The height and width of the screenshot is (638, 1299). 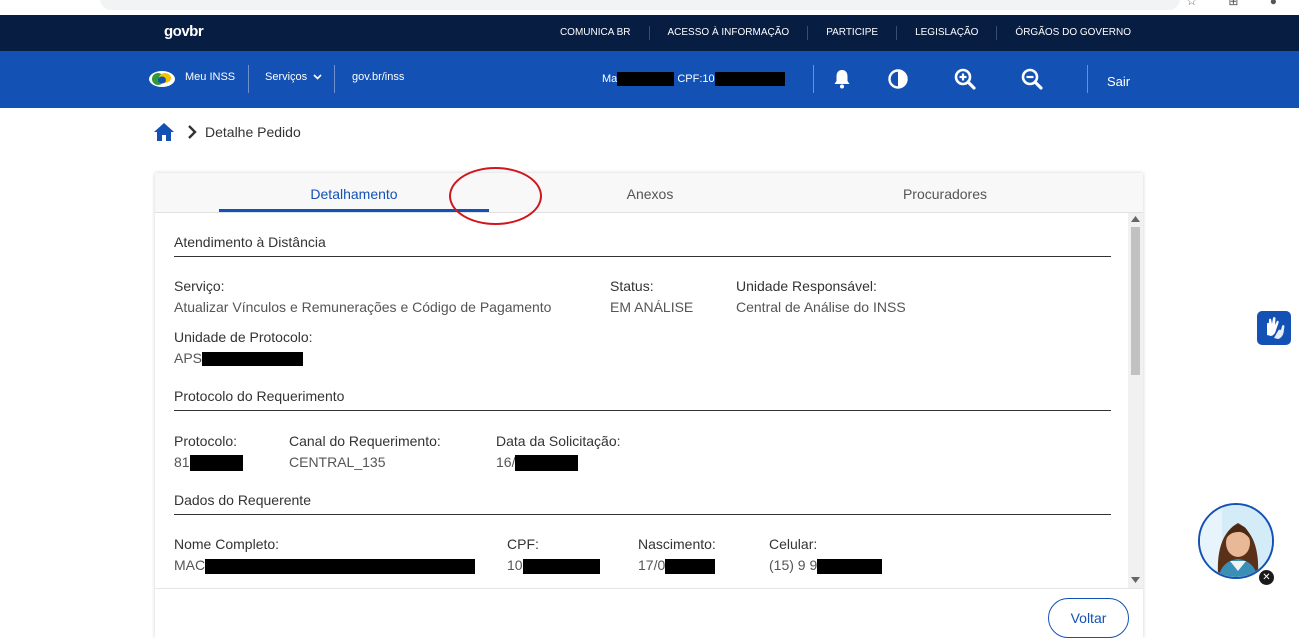 I want to click on zoom-out-icon, so click(x=1032, y=79).